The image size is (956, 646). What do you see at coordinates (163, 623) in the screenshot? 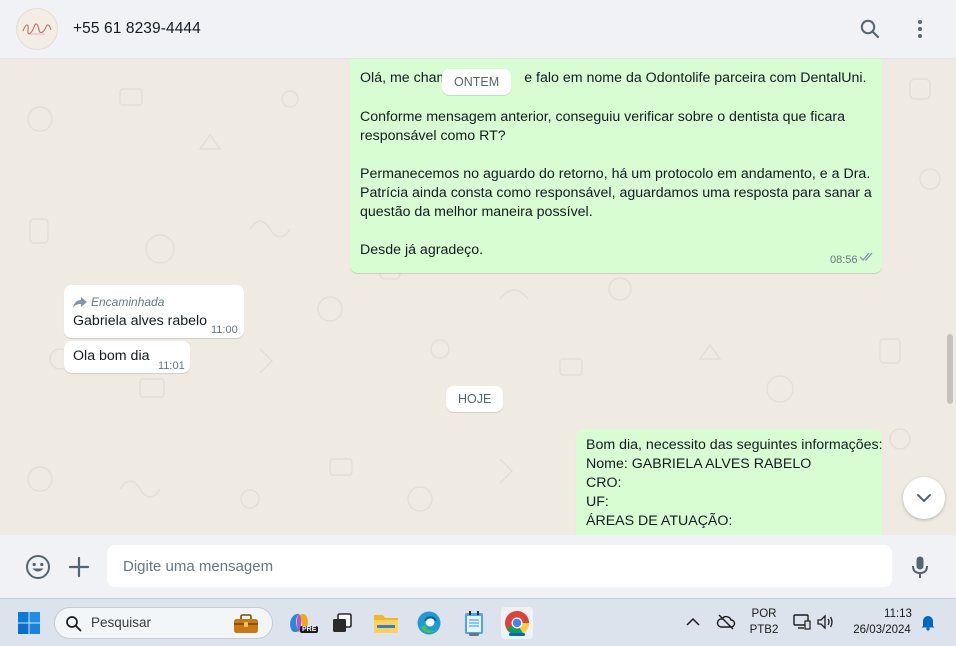
I see `taskbar-search-box: Pesquisar` at bounding box center [163, 623].